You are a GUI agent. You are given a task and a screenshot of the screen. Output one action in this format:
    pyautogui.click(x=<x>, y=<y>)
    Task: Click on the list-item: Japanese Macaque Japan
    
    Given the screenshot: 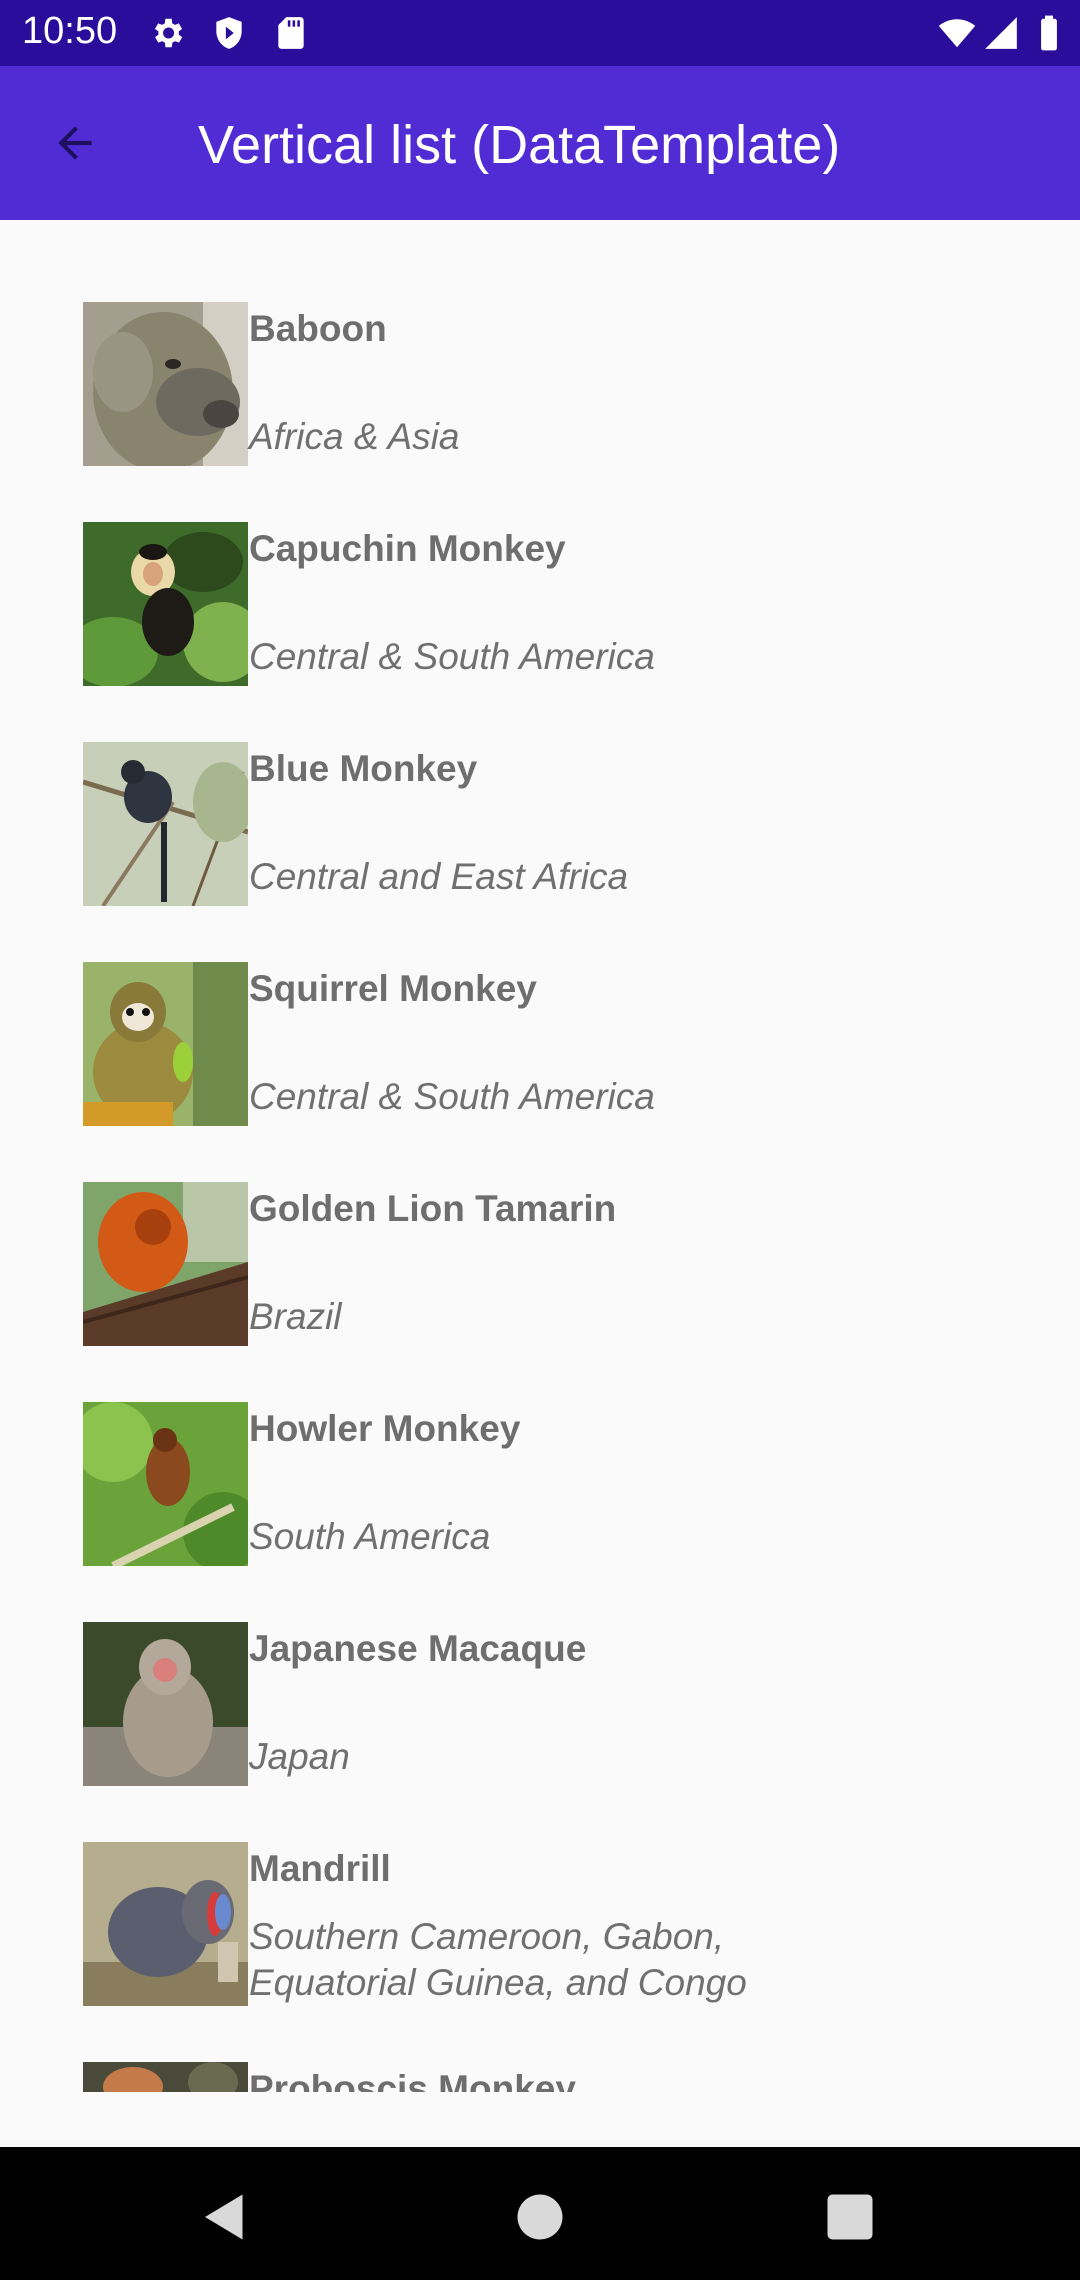 What is the action you would take?
    pyautogui.click(x=533, y=1704)
    